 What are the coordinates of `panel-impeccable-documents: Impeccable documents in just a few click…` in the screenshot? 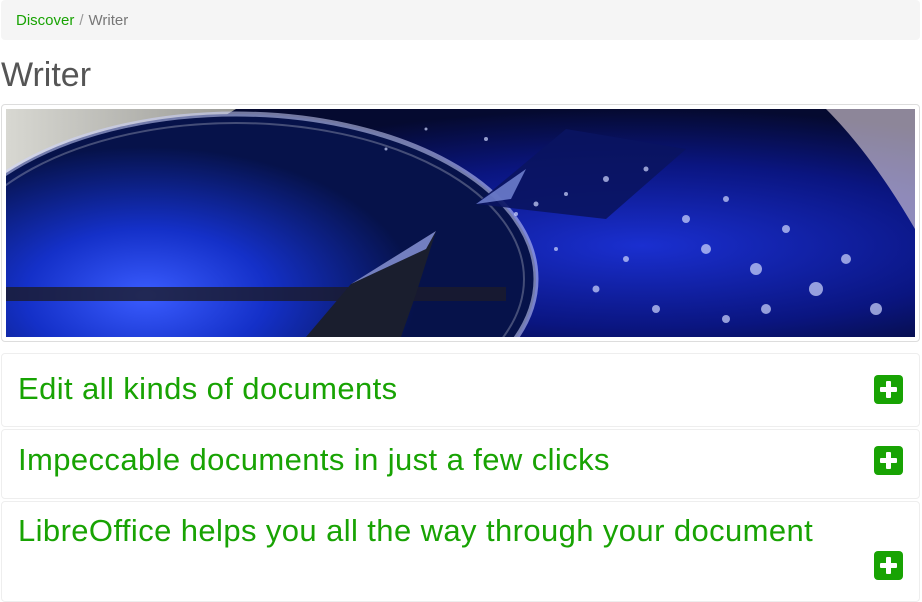 It's located at (460, 464).